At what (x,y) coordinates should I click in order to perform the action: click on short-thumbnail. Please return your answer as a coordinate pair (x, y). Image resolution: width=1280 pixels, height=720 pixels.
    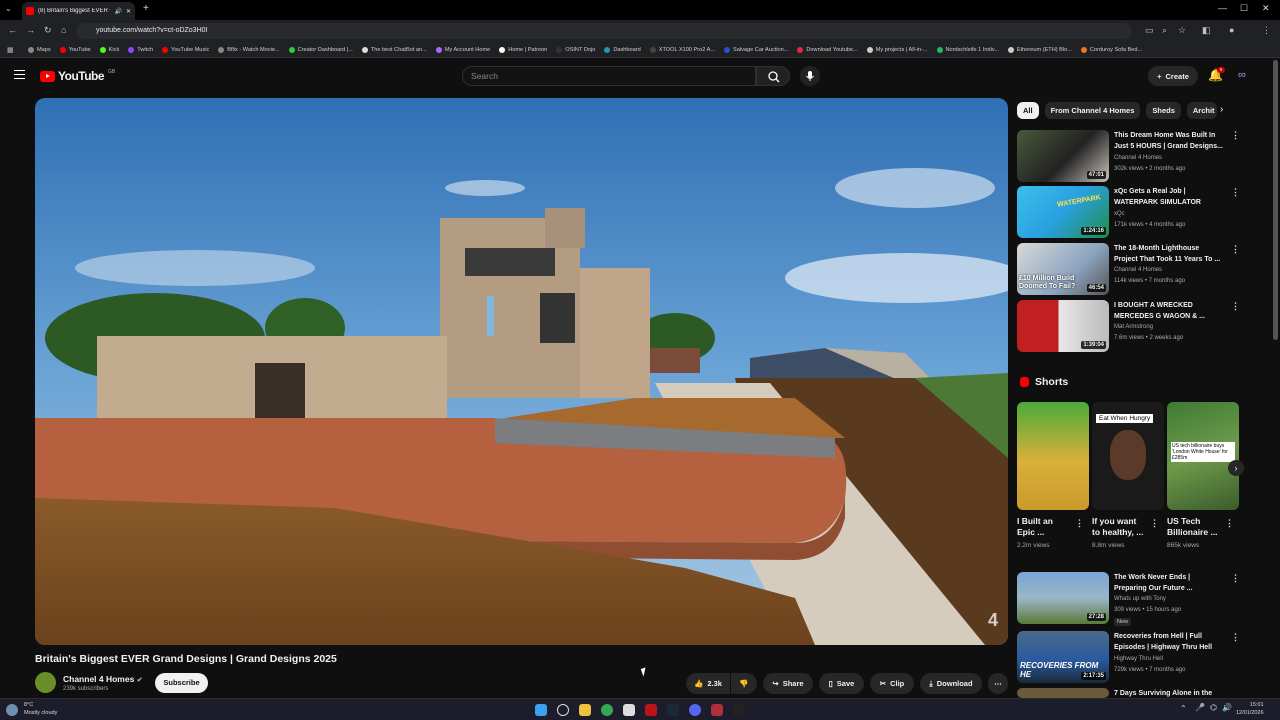
    Looking at the image, I should click on (1053, 456).